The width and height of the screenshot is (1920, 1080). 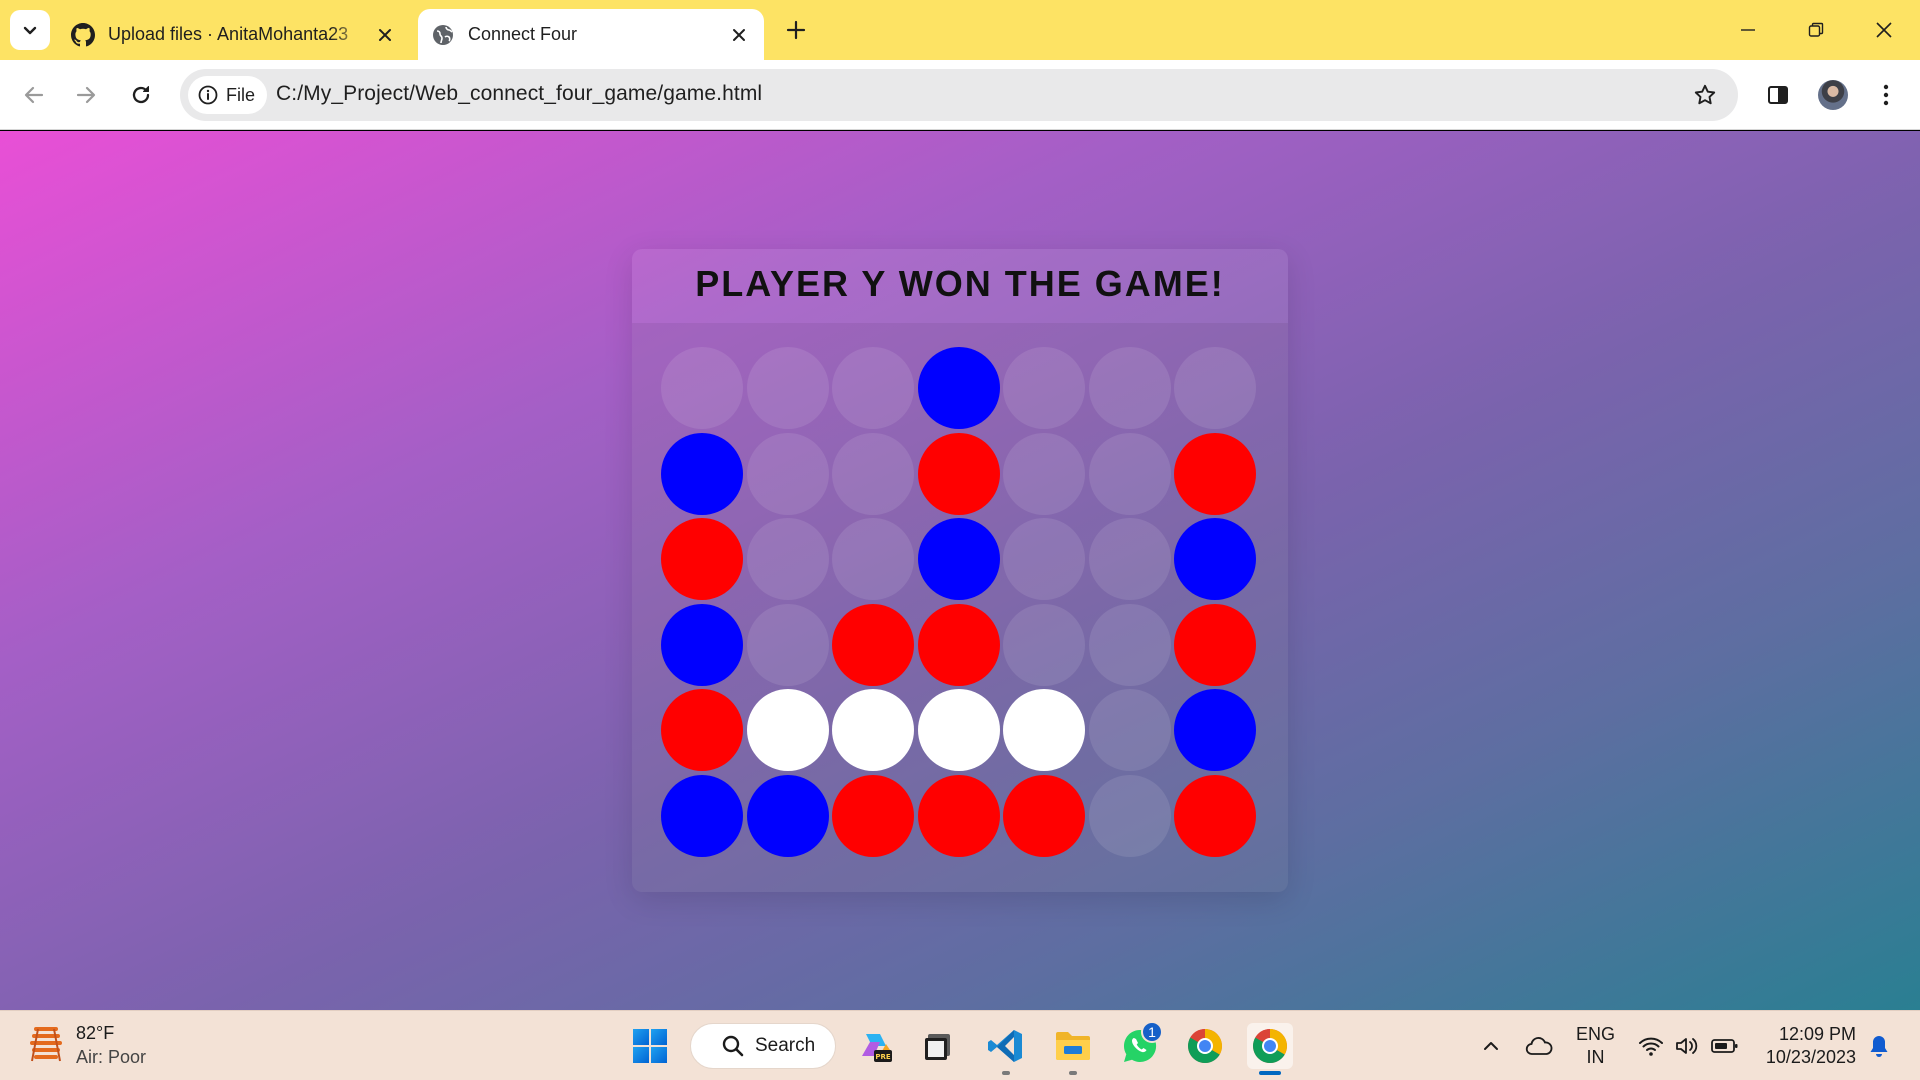 I want to click on minimize-icon, so click(x=1748, y=30).